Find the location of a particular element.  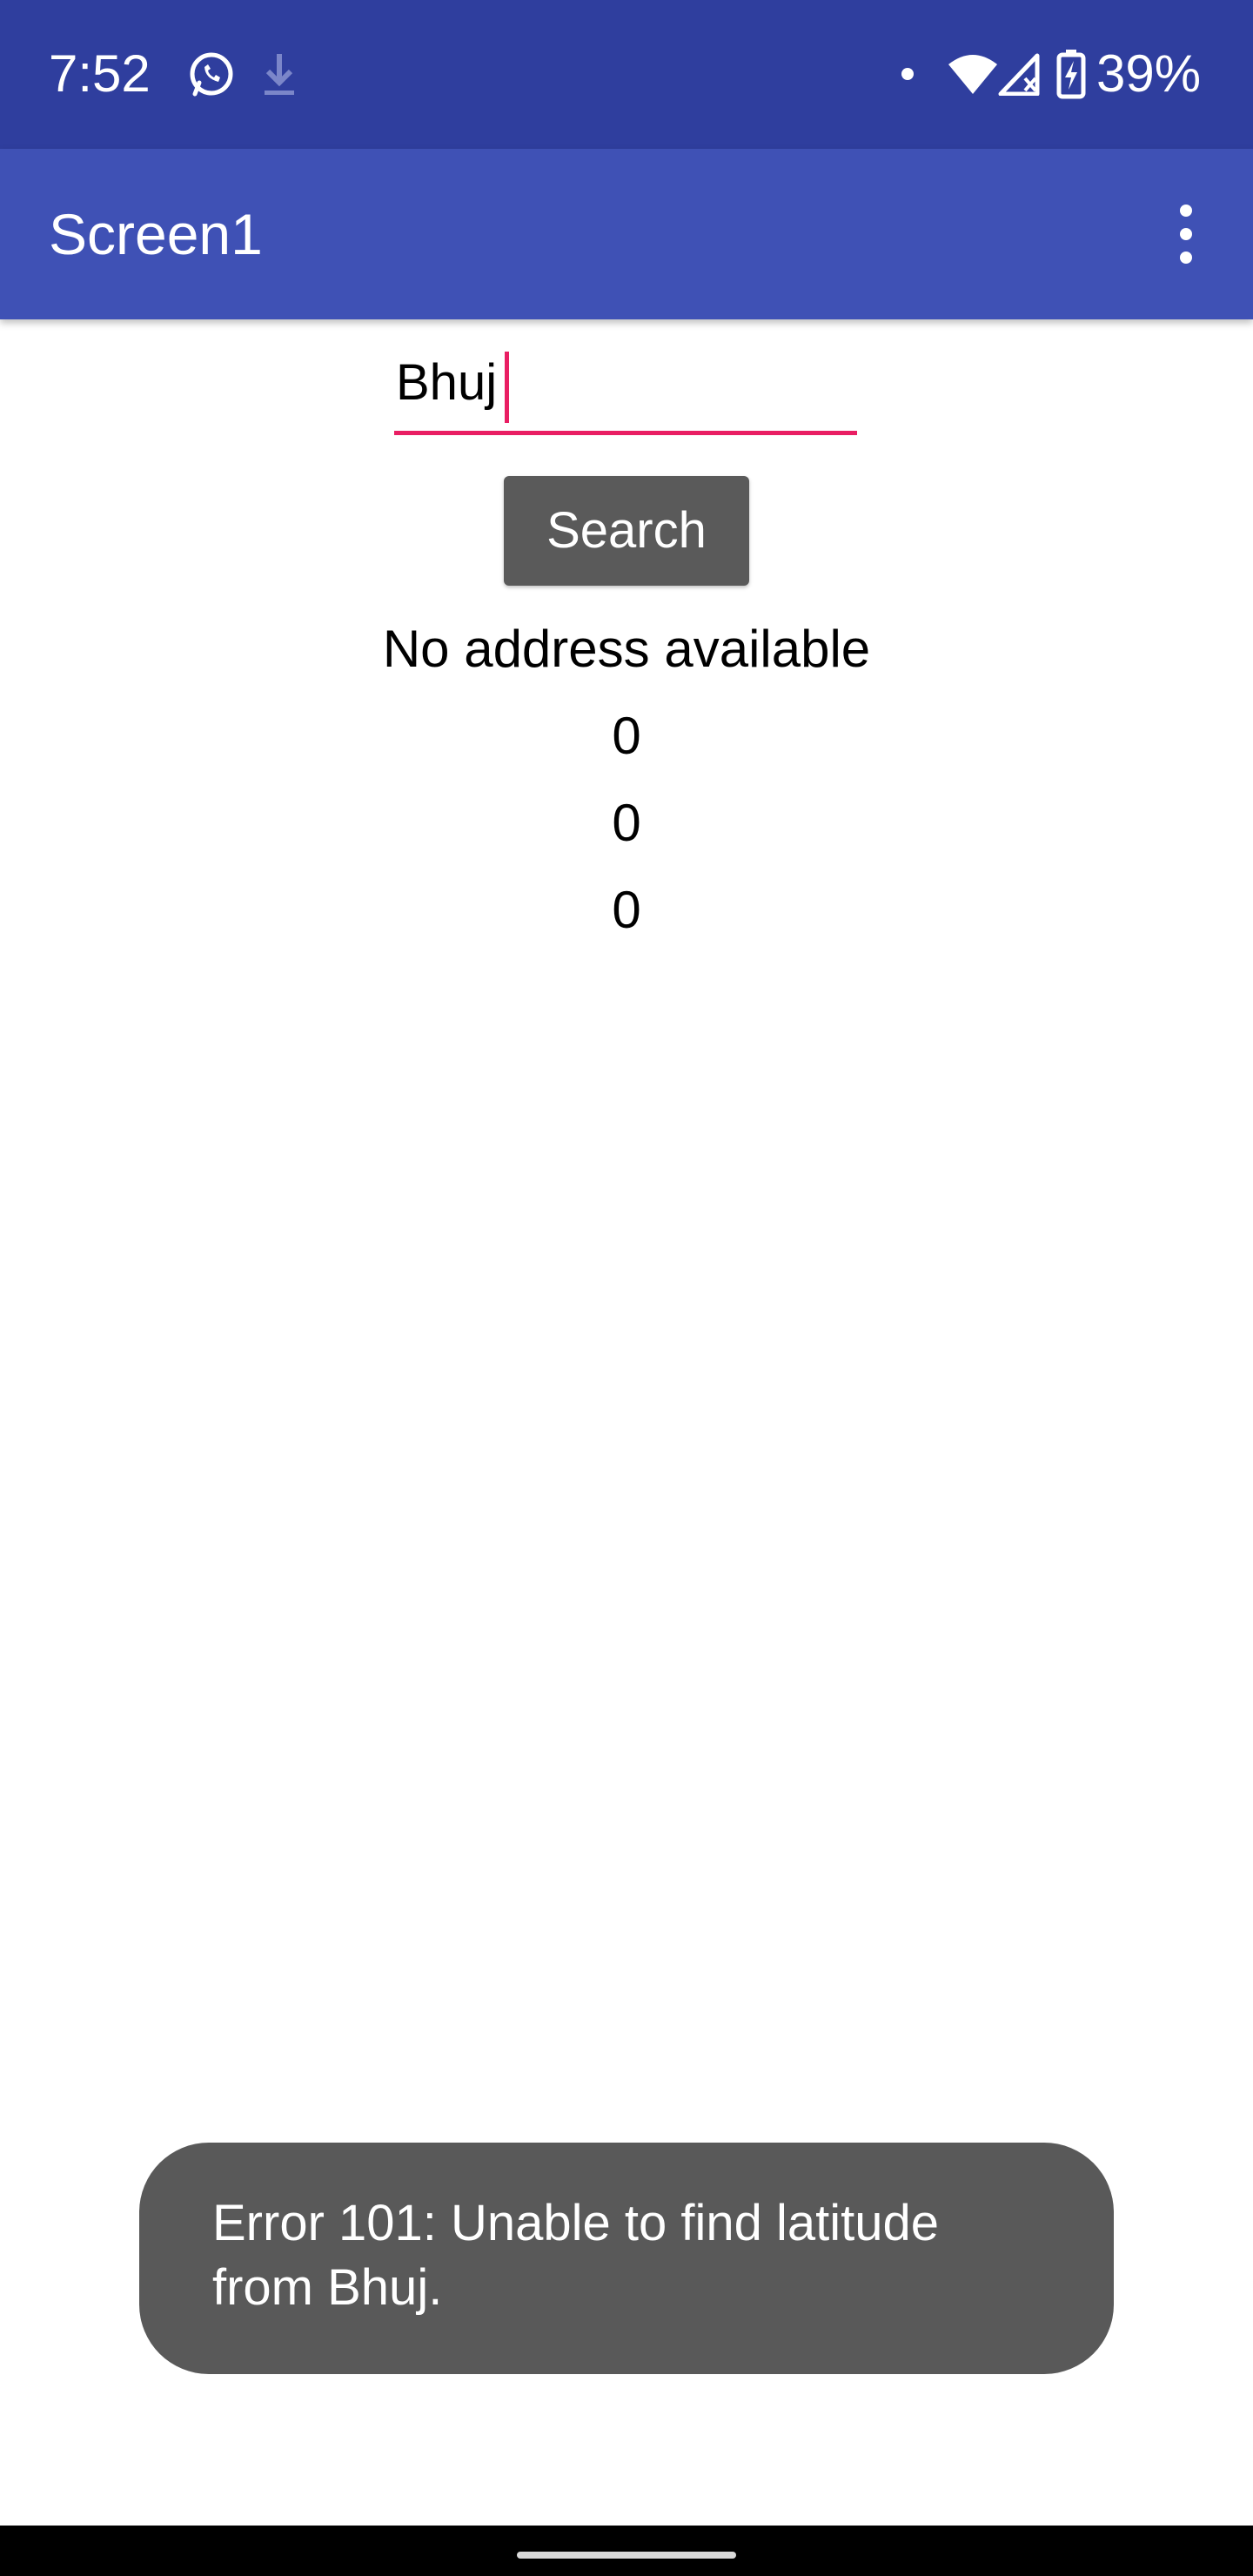

result-code-value: 0 is located at coordinates (626, 910).